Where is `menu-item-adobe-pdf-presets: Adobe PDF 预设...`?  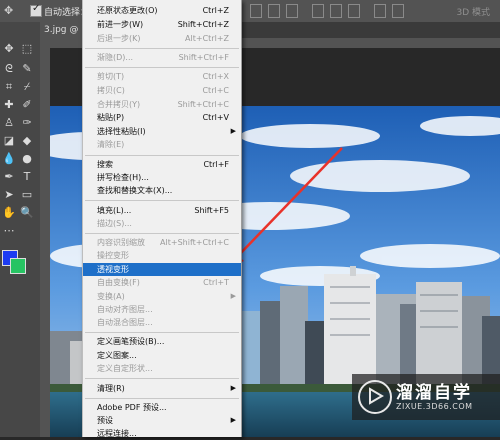 menu-item-adobe-pdf-presets: Adobe PDF 预设... is located at coordinates (162, 407).